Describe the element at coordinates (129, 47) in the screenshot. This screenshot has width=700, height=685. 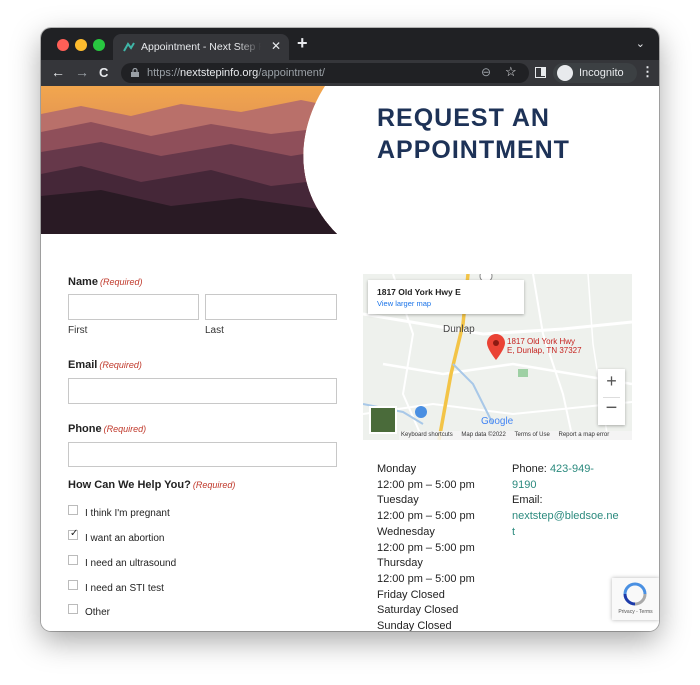
I see `site-favicon-icon` at that location.